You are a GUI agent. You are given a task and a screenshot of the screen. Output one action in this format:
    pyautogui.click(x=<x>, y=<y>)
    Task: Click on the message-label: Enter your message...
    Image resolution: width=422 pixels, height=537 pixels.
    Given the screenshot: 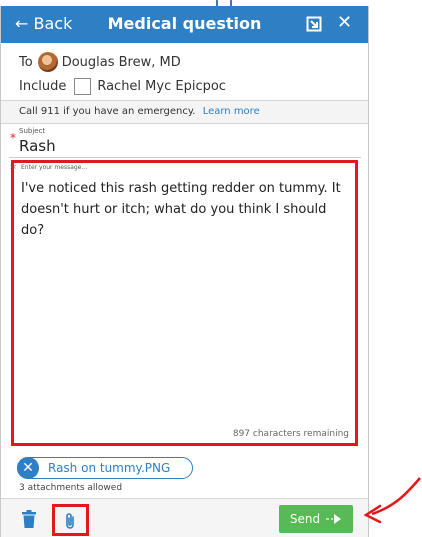 What is the action you would take?
    pyautogui.click(x=54, y=167)
    